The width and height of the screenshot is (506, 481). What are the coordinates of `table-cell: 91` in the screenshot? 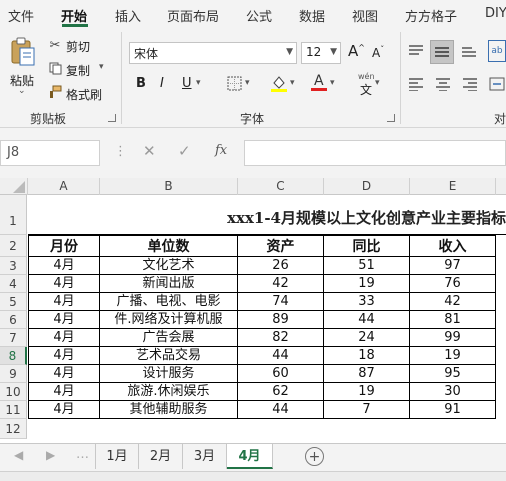 It's located at (453, 410).